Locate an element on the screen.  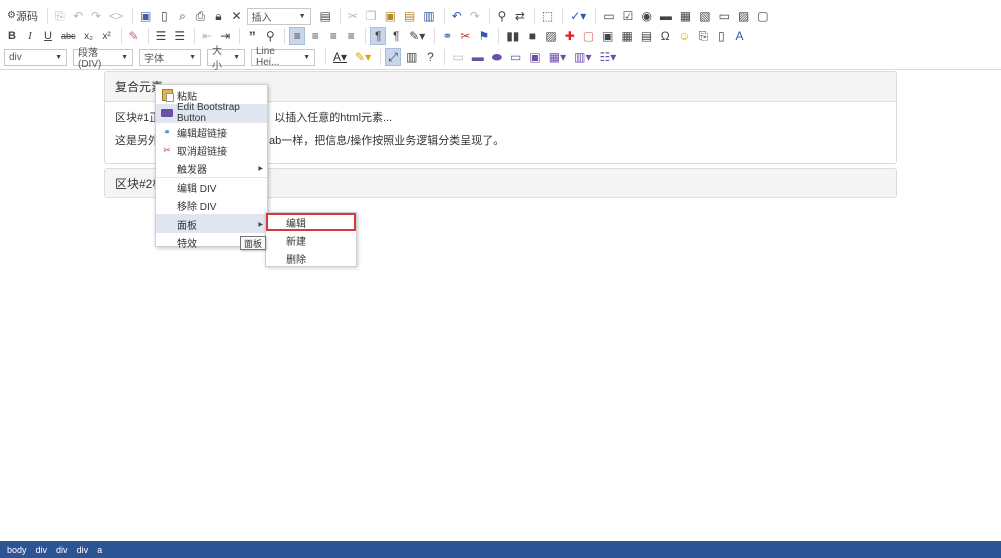
smiley-icon: ☺ is located at coordinates (684, 36).